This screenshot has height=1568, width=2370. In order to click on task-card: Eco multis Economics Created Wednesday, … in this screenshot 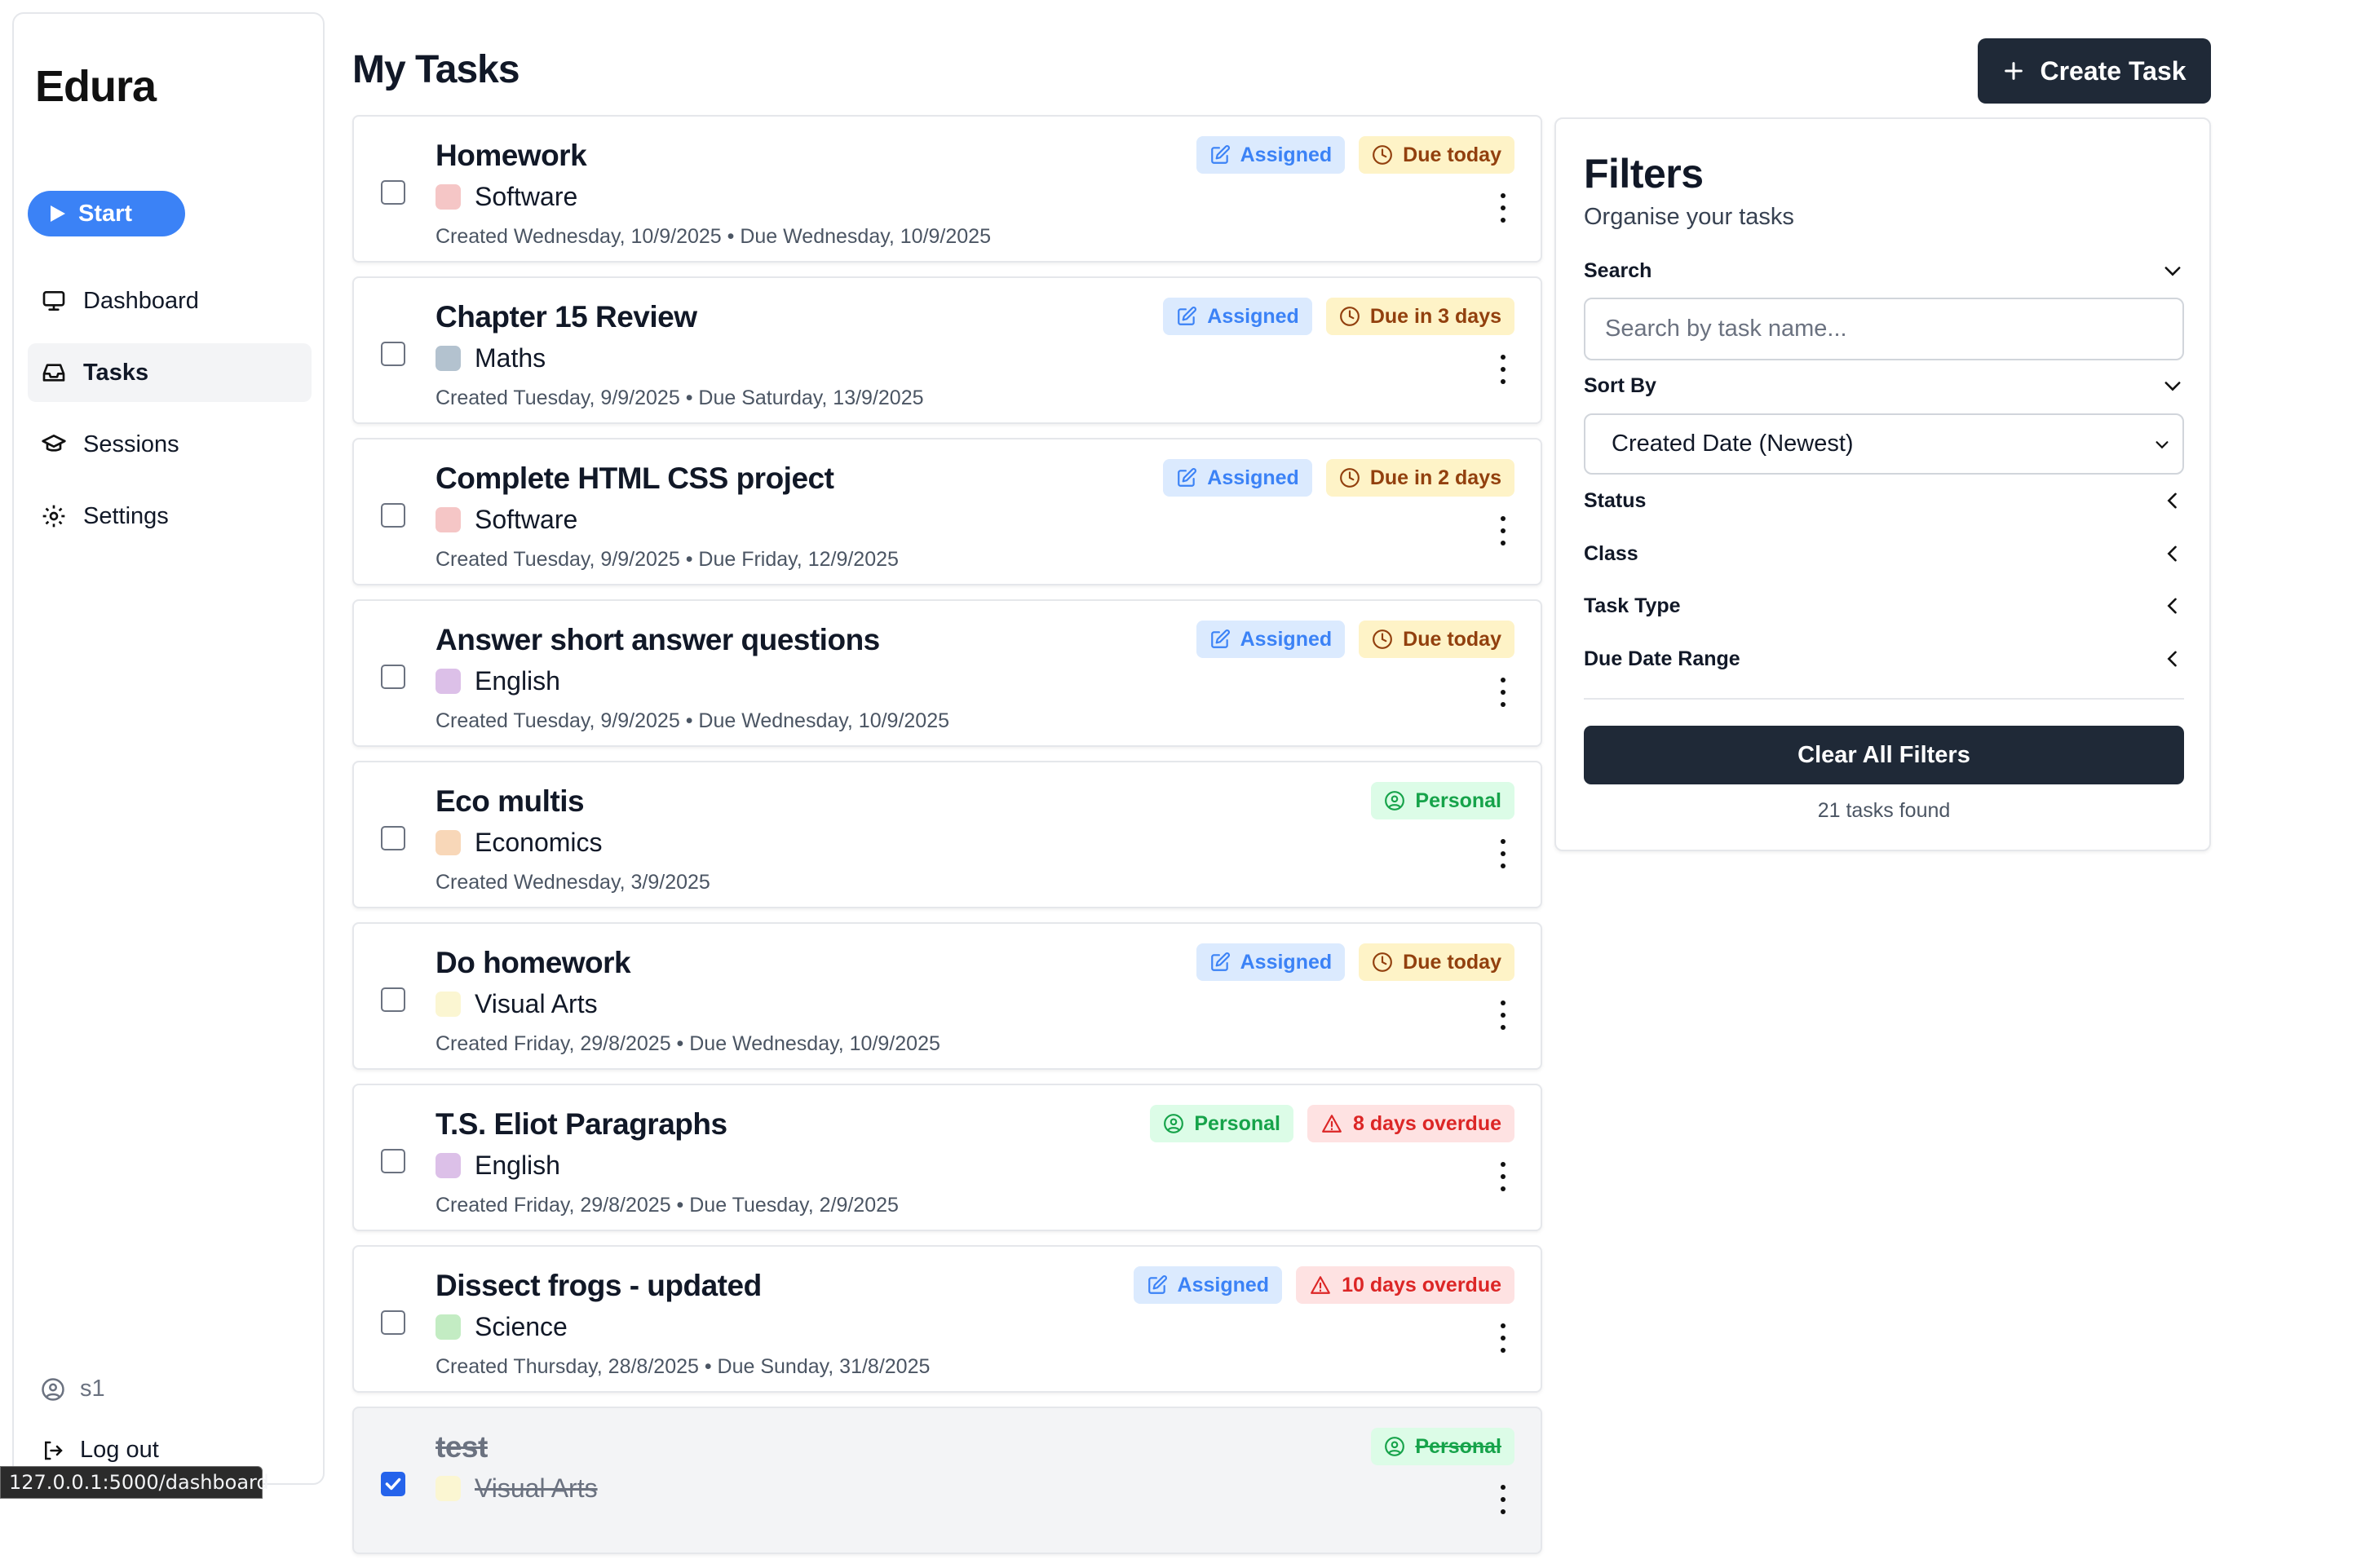, I will do `click(947, 834)`.